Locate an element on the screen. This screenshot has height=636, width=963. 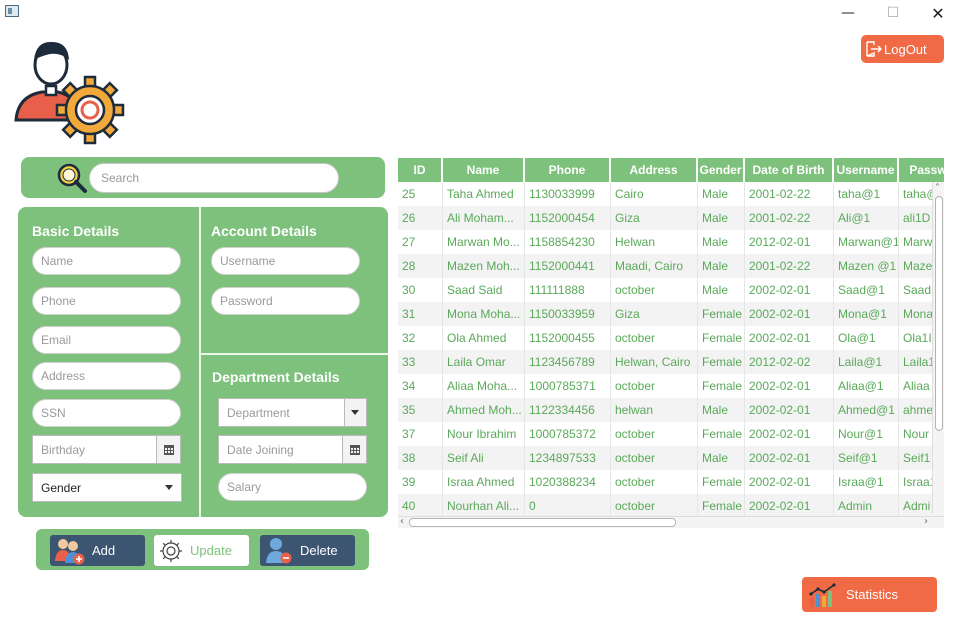
add-user-icon is located at coordinates (70, 551).